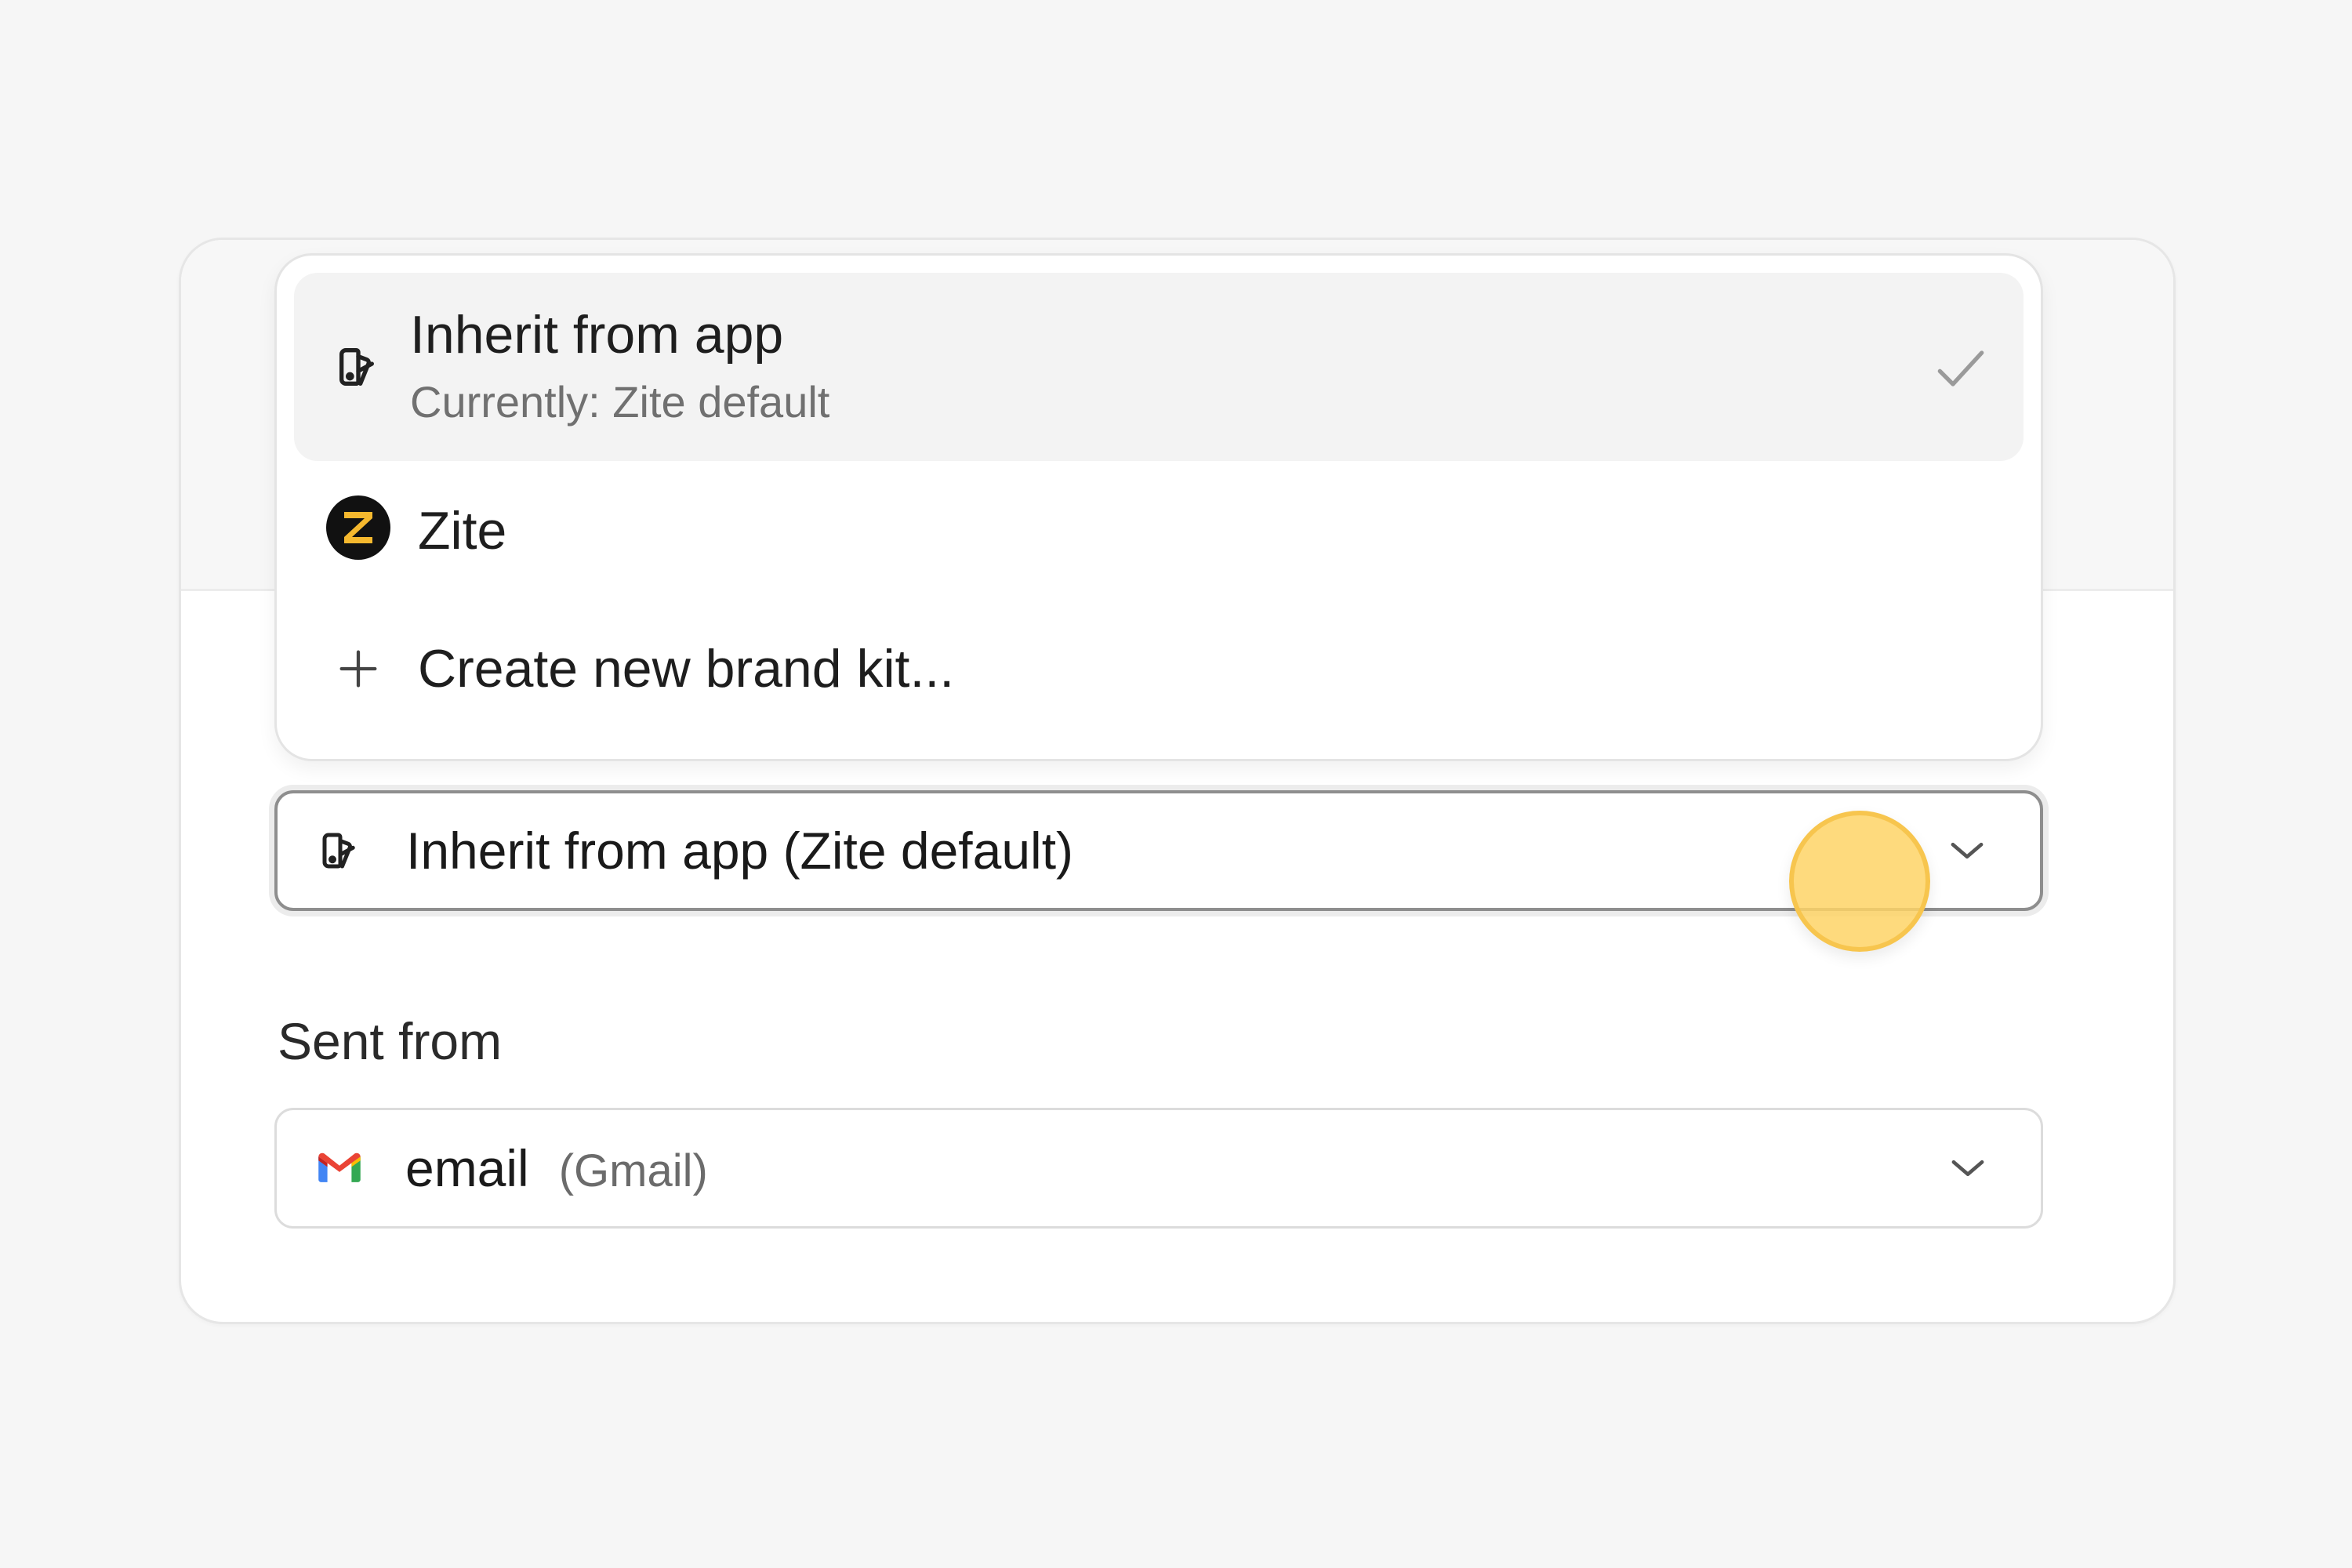 Image resolution: width=2352 pixels, height=1568 pixels. What do you see at coordinates (556, 1168) in the screenshot?
I see `sent-from-value: email (Gmail)` at bounding box center [556, 1168].